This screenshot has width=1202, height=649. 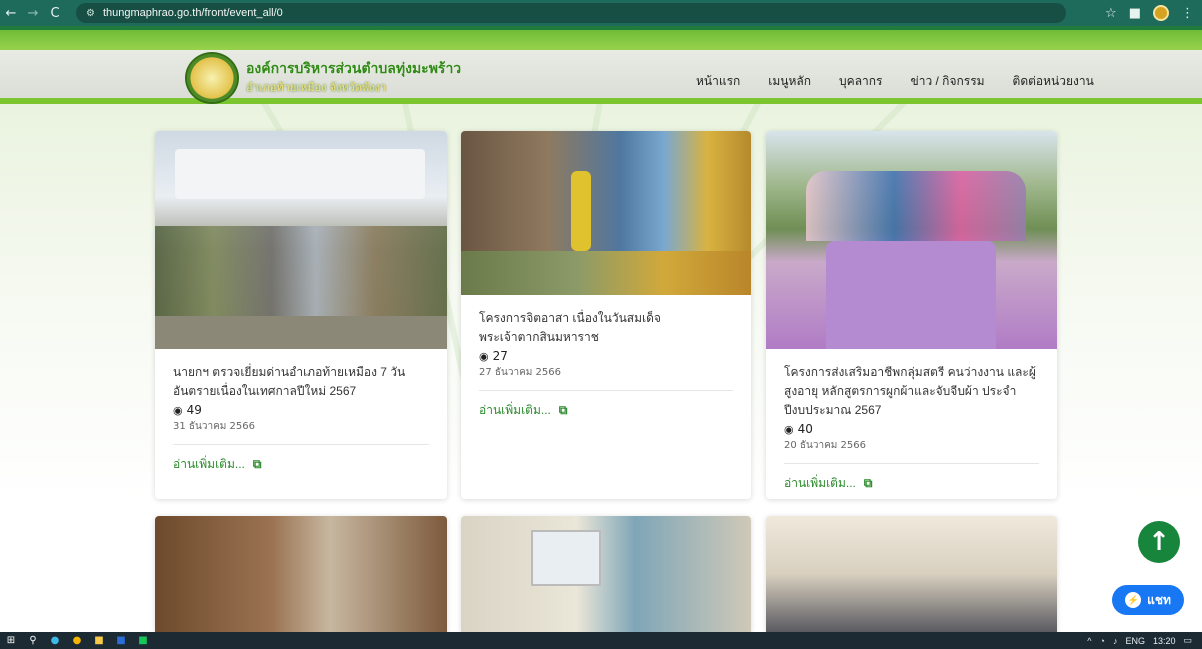 What do you see at coordinates (1161, 13) in the screenshot?
I see `profile-avatar` at bounding box center [1161, 13].